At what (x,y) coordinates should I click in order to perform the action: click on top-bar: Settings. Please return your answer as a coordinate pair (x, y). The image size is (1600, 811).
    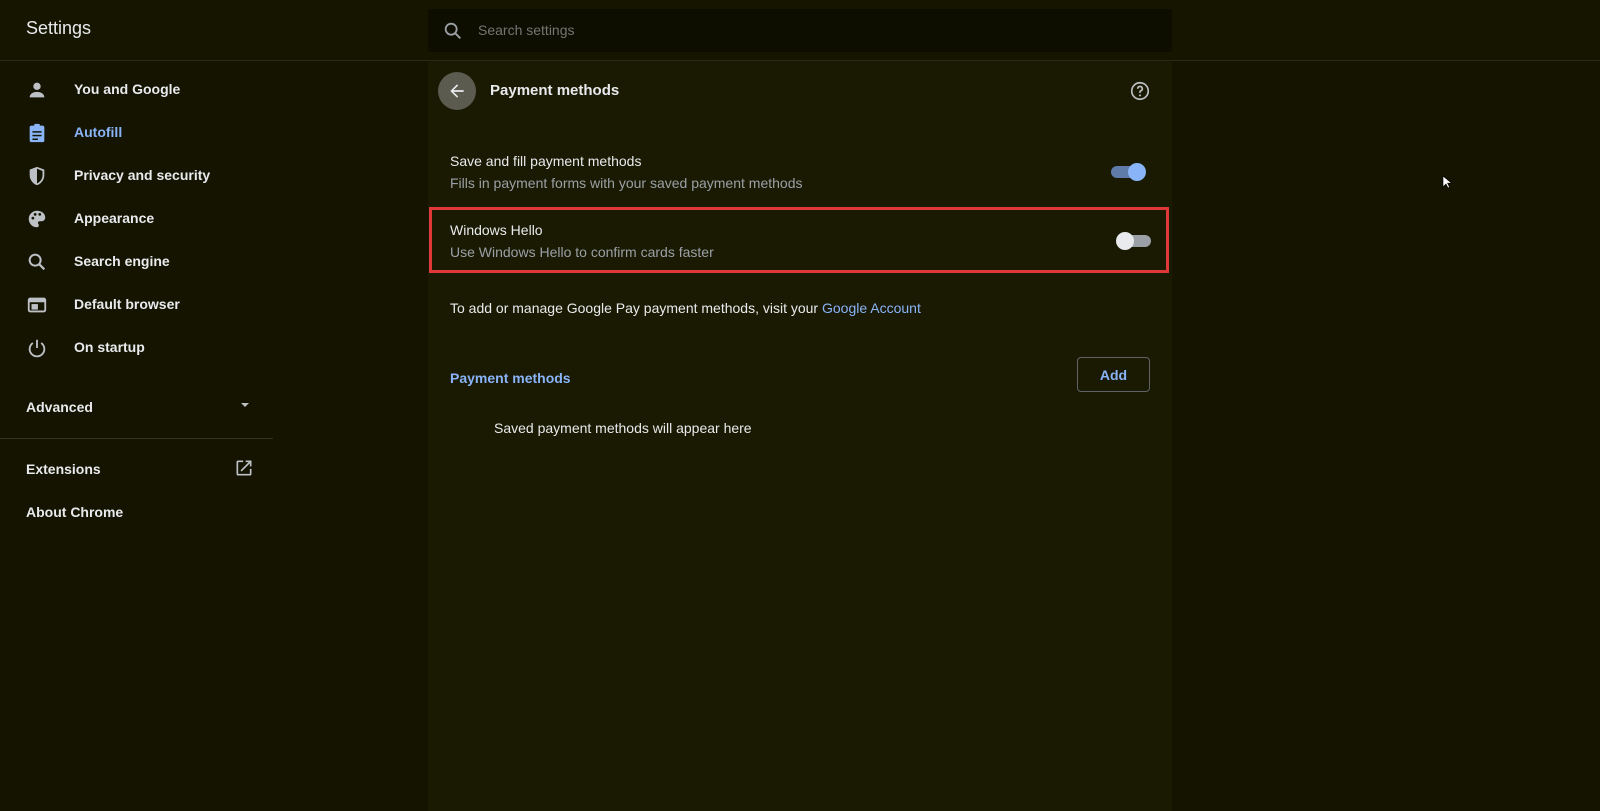
    Looking at the image, I should click on (800, 30).